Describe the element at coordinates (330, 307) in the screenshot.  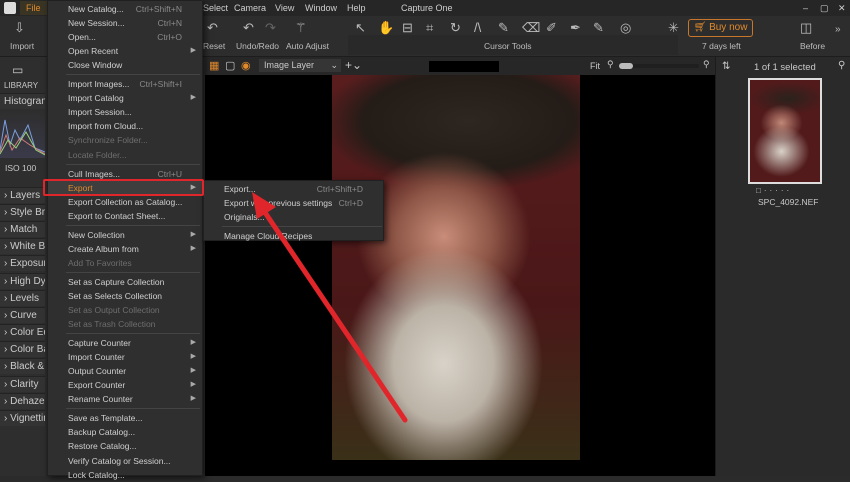
I see `annotation-arrow` at that location.